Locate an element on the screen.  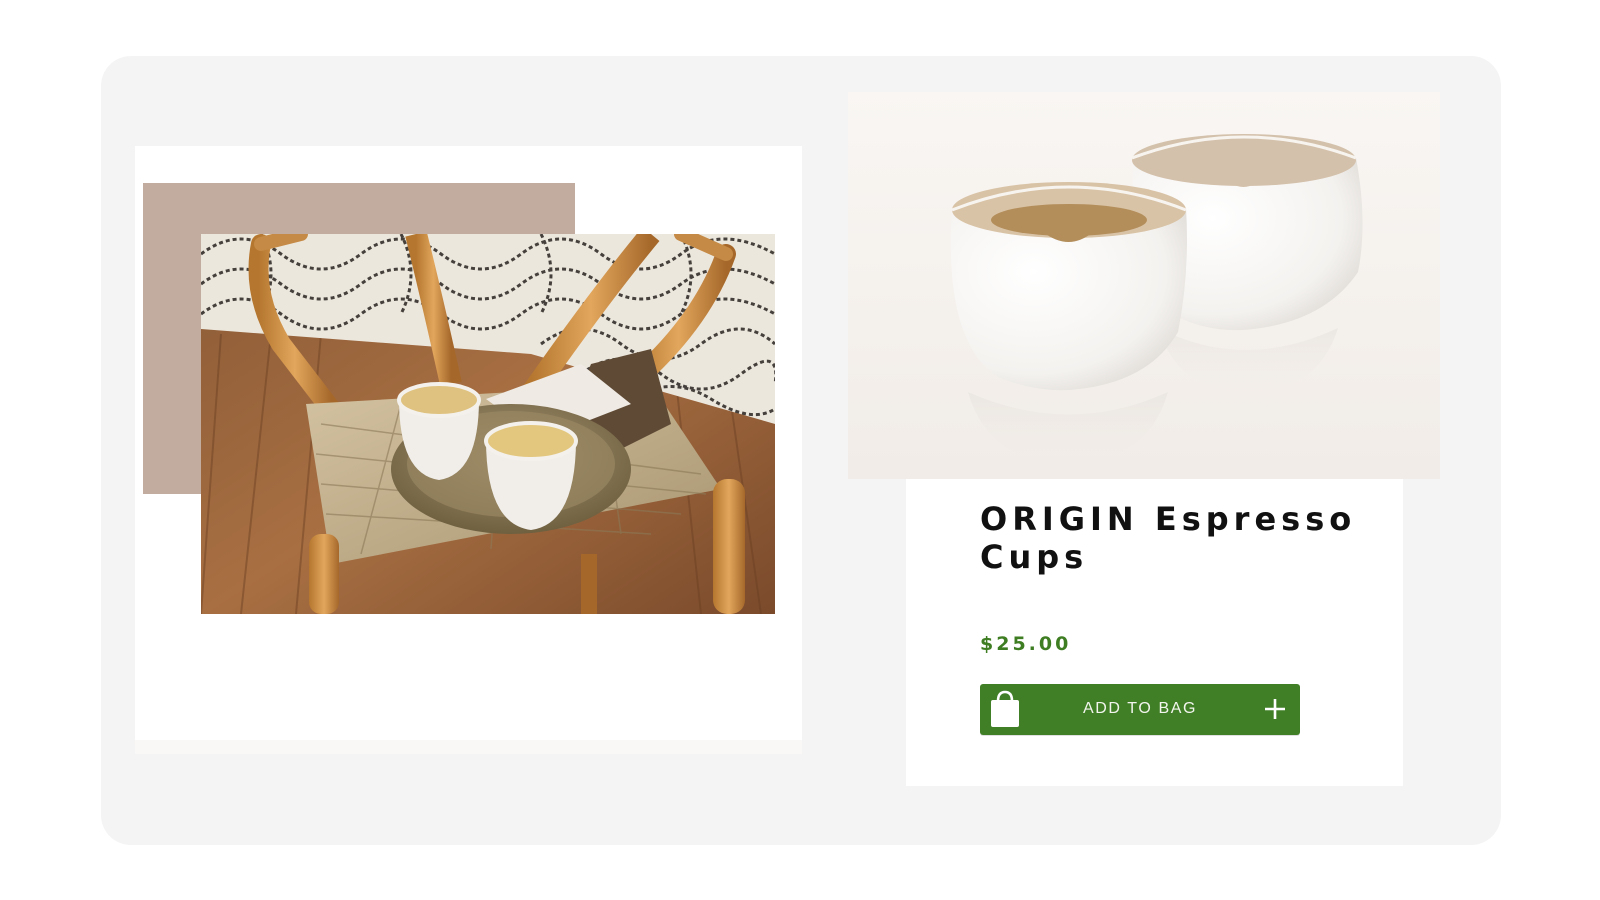
plus-icon is located at coordinates (1275, 709).